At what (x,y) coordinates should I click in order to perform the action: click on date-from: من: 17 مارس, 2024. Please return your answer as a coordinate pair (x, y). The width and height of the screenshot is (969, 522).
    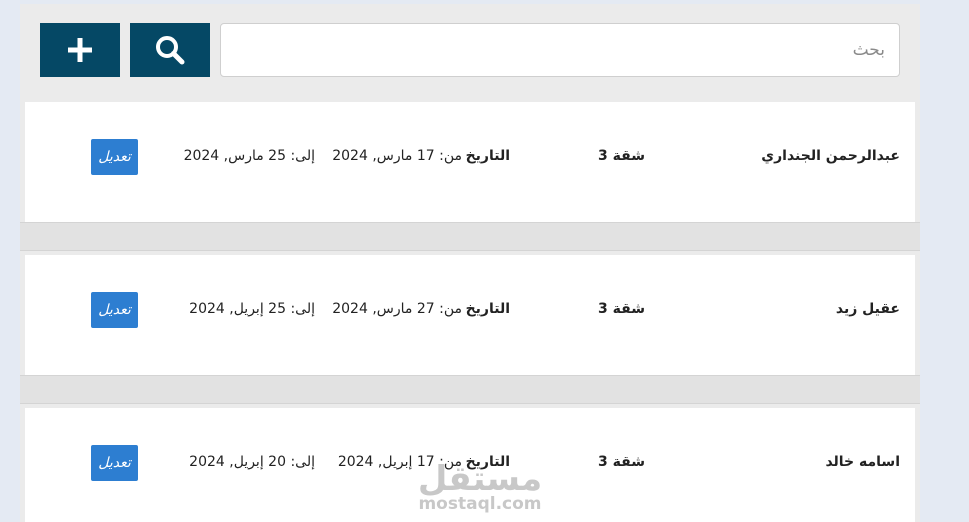
    Looking at the image, I should click on (397, 156).